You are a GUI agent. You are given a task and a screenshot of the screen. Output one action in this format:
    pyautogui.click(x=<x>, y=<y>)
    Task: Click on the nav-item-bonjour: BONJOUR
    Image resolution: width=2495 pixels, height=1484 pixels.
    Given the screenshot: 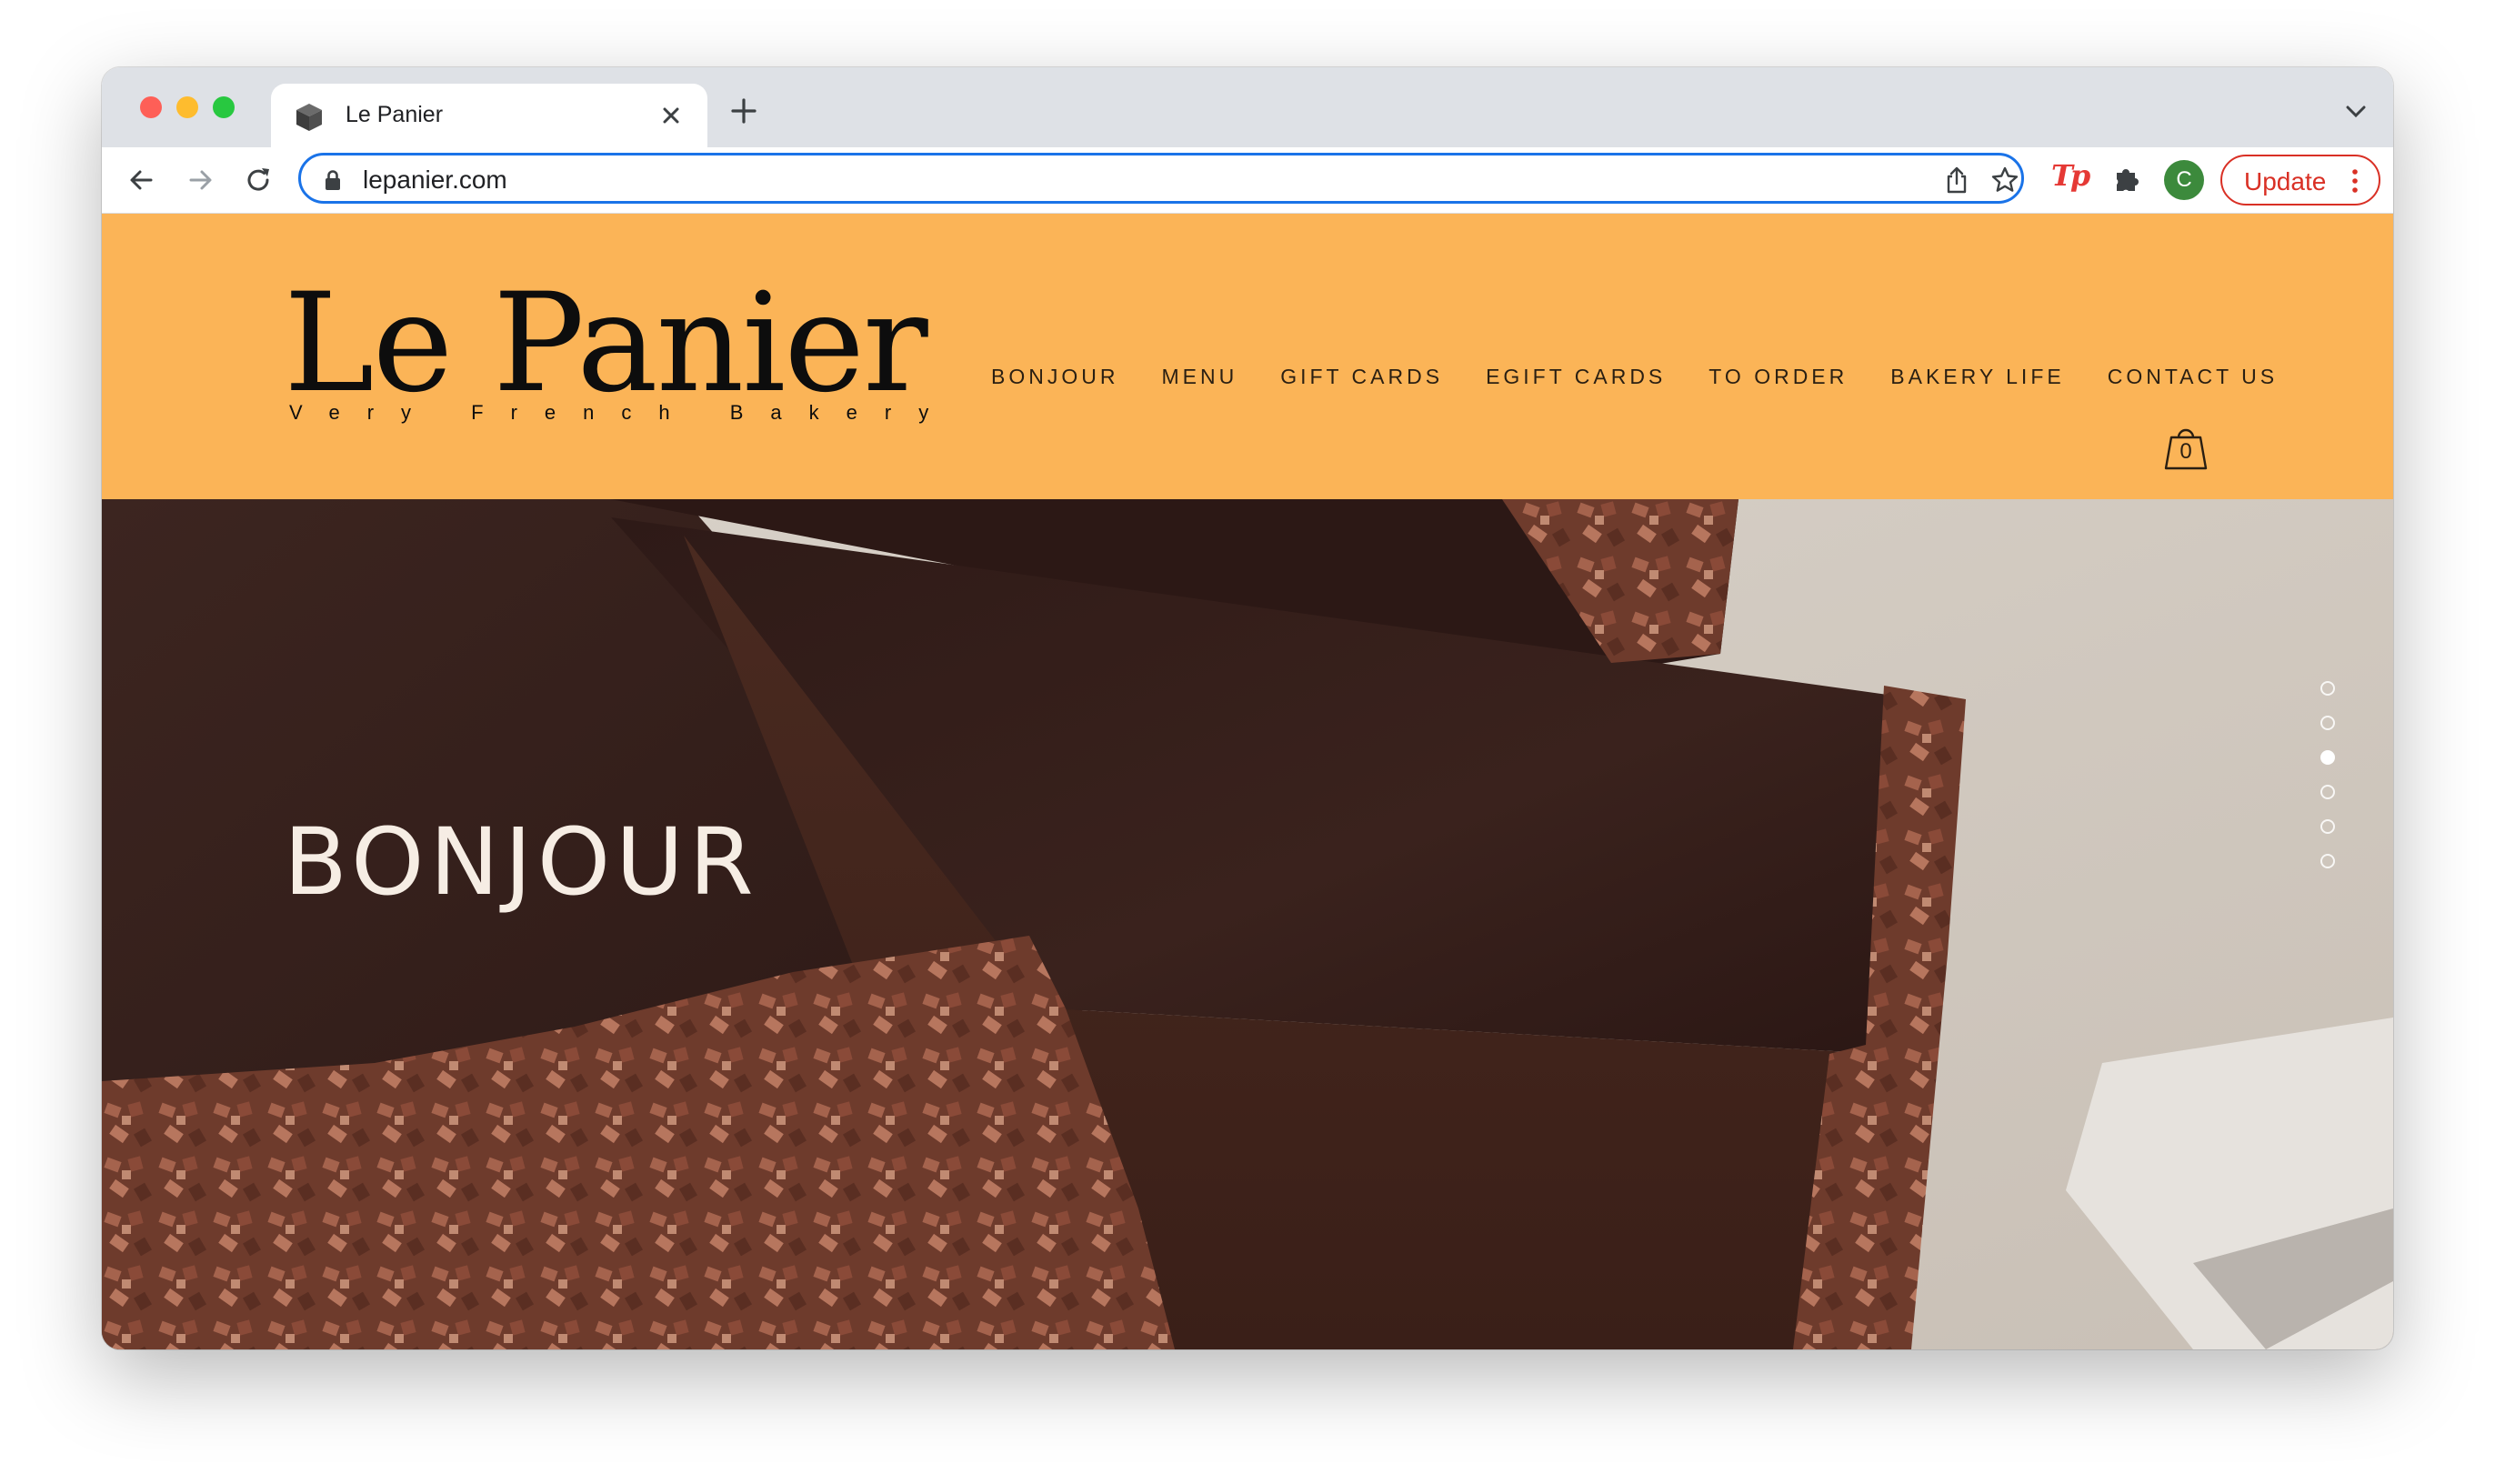 What is the action you would take?
    pyautogui.click(x=1055, y=377)
    